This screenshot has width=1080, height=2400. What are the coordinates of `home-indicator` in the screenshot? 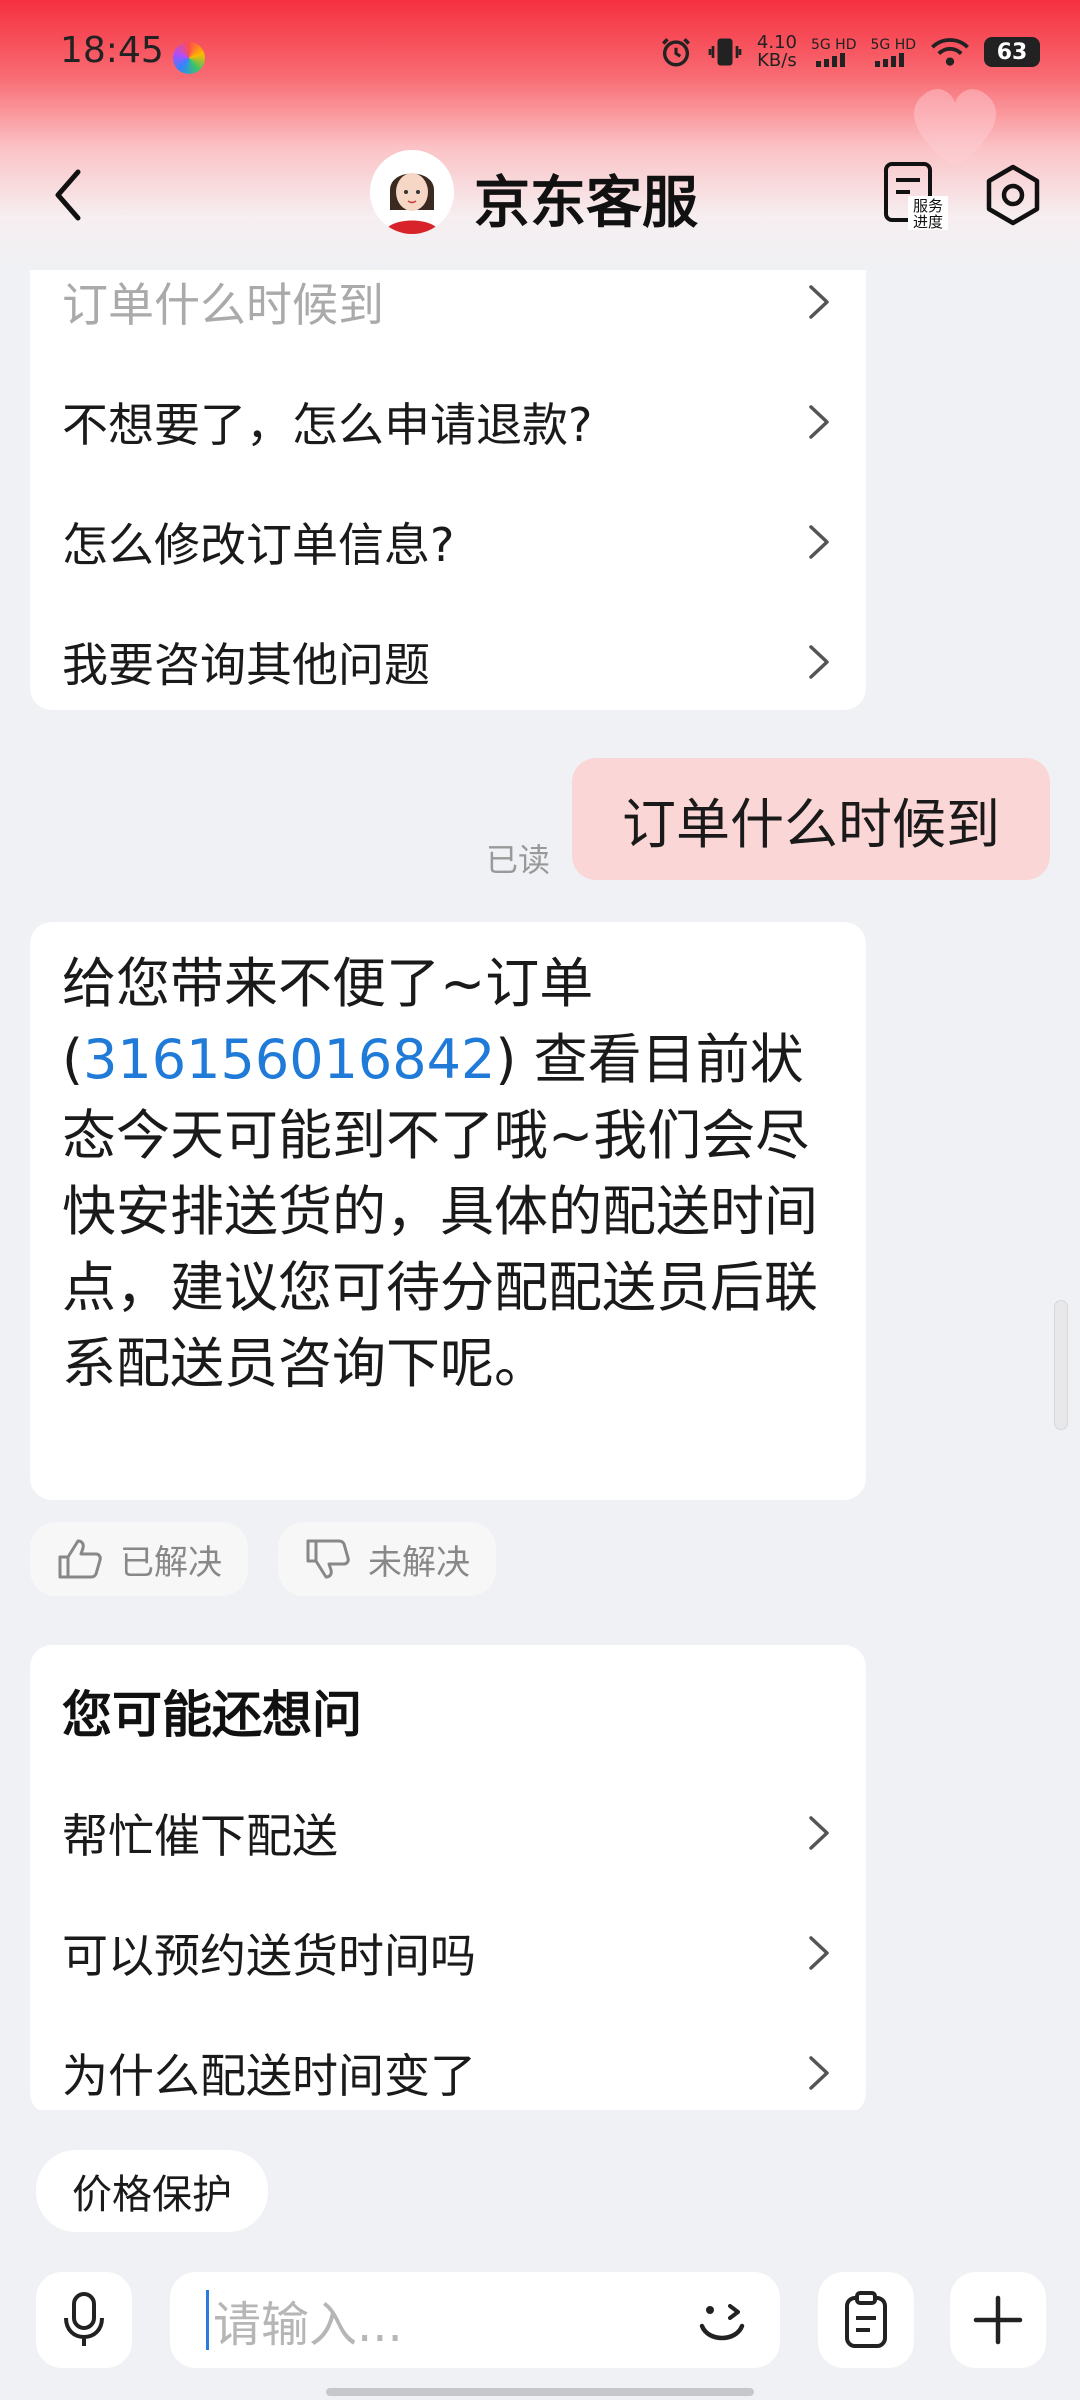 It's located at (540, 2392).